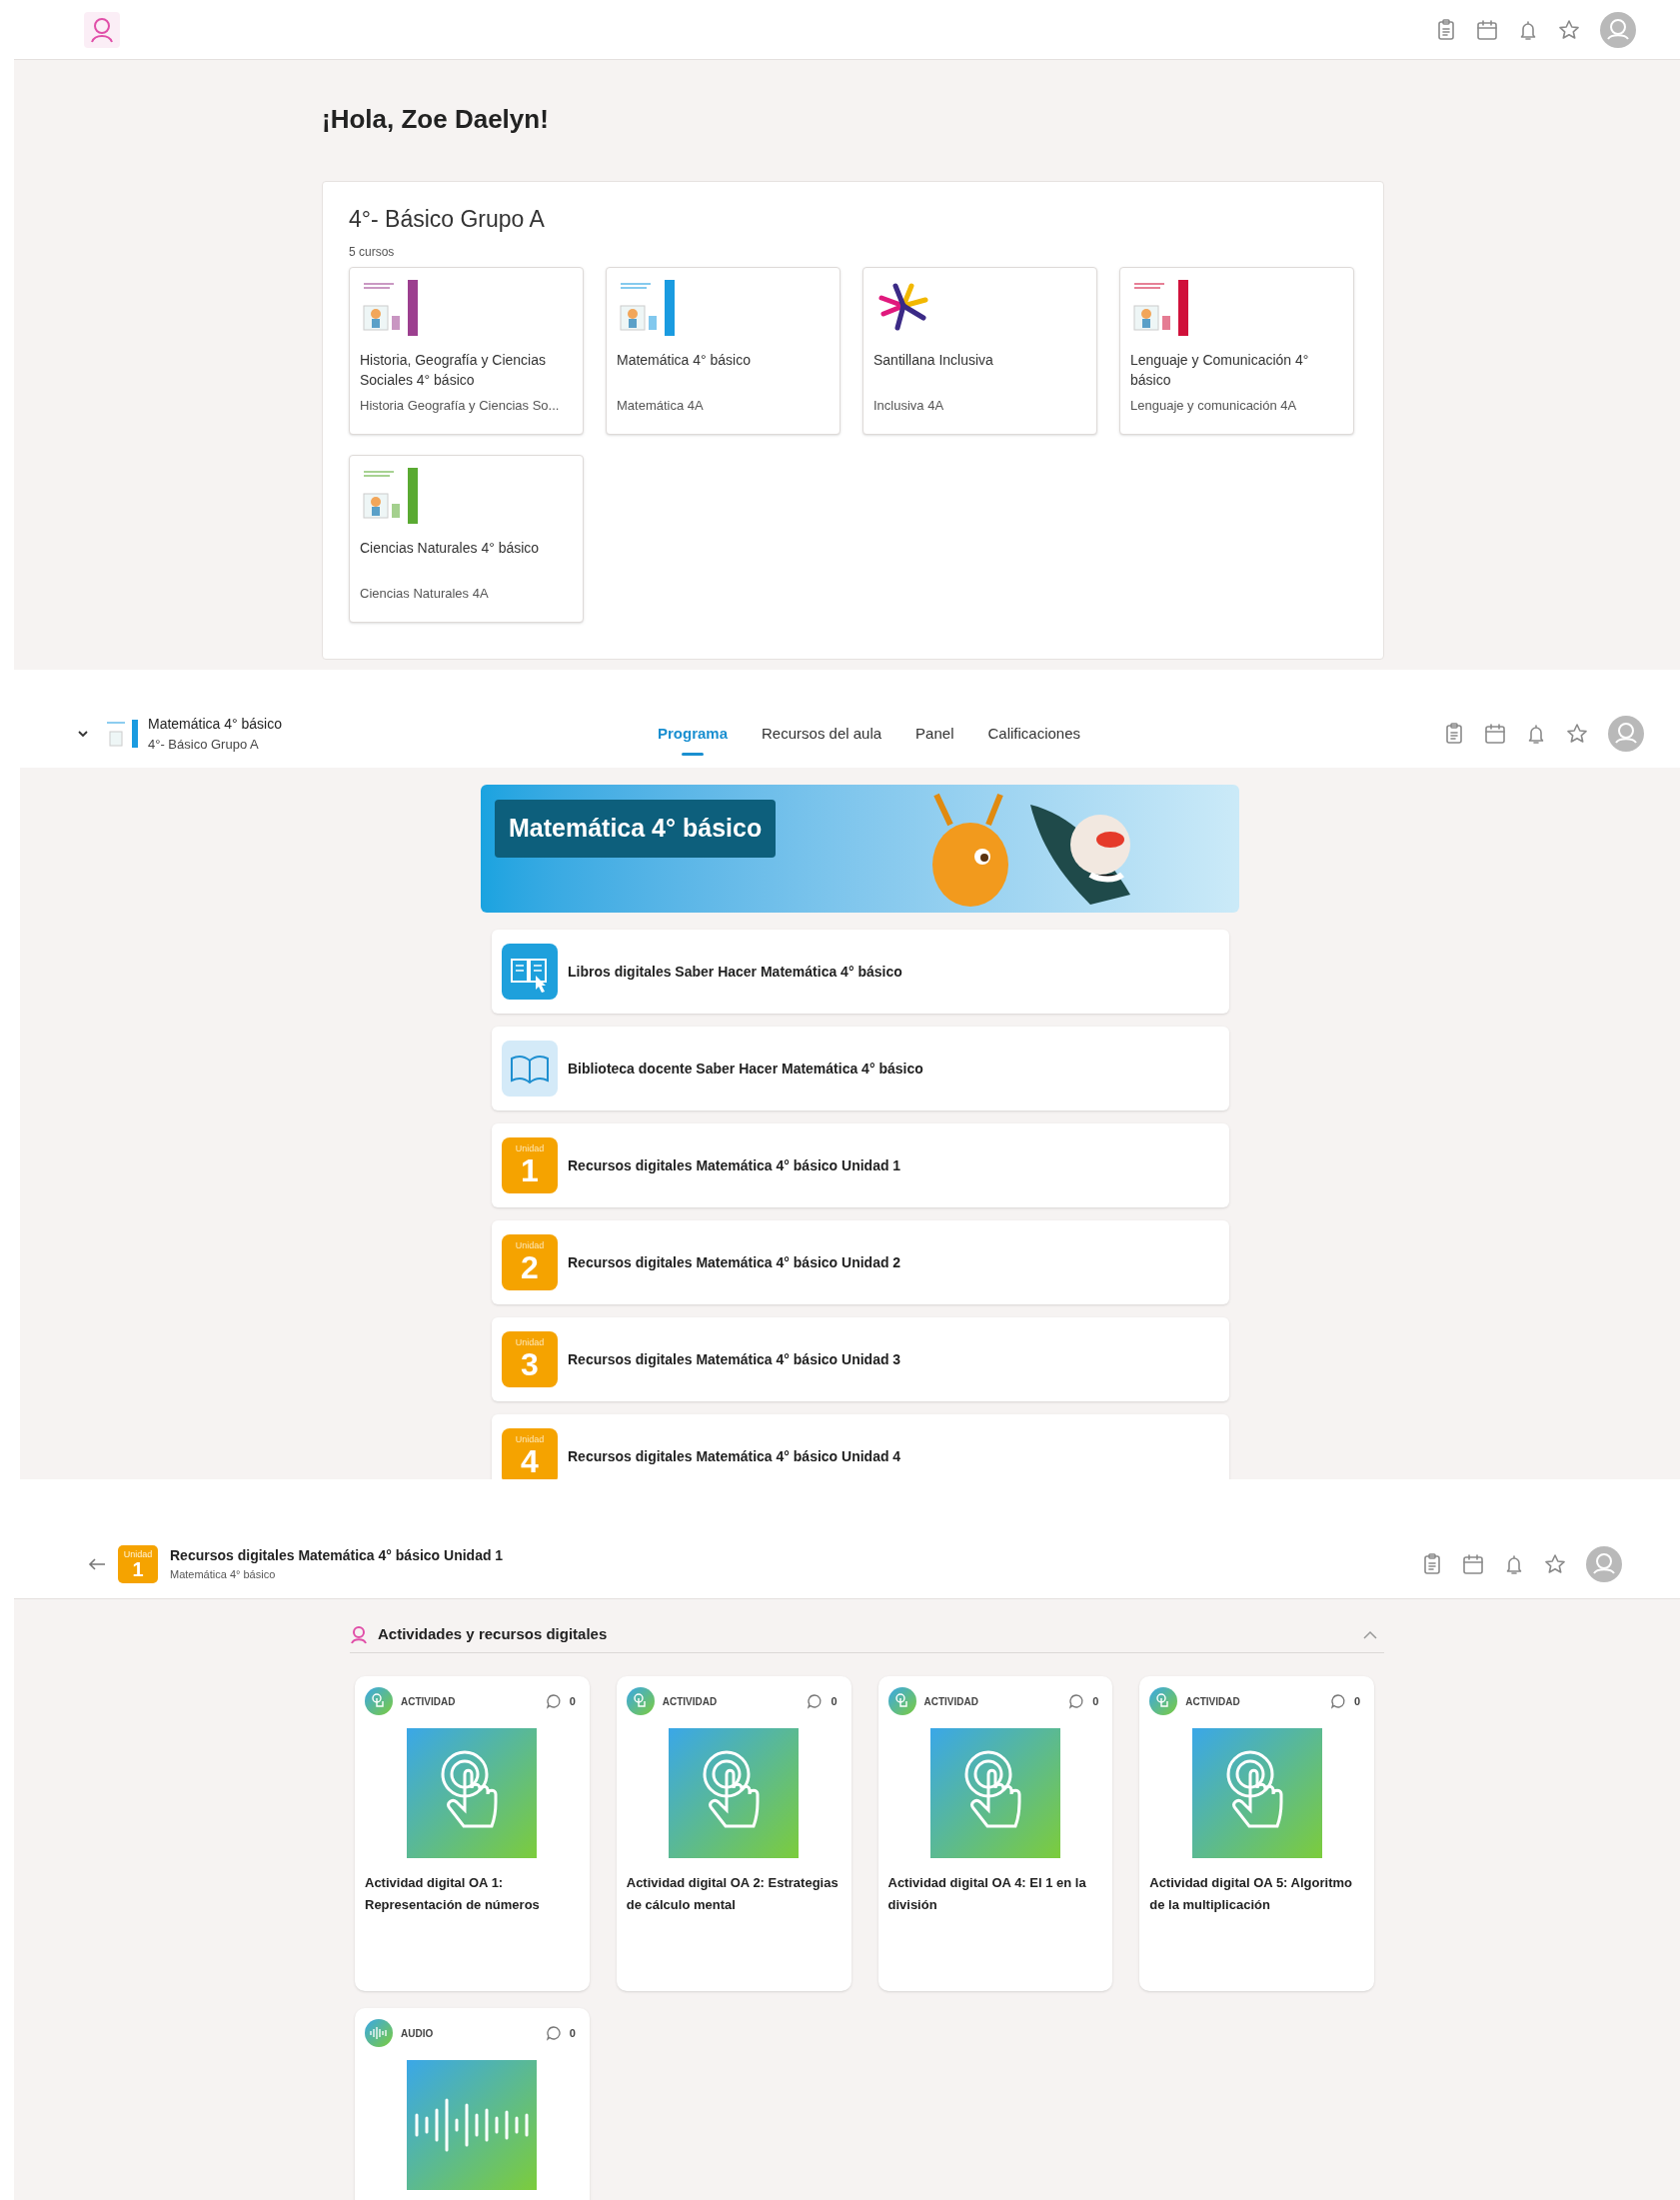 The height and width of the screenshot is (2200, 1680). I want to click on resource-row: Unidad 2 Recursos digitales Matemática 4° básico Unidad 2, so click(861, 1262).